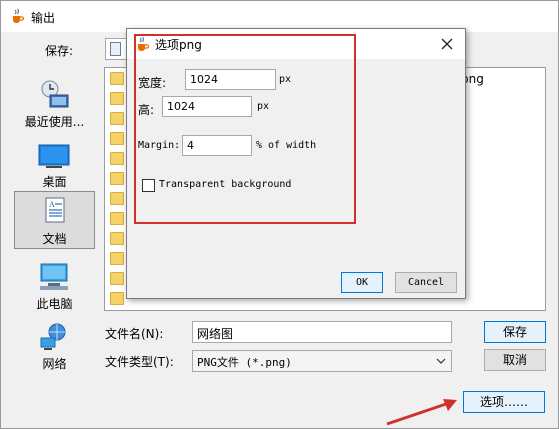 The width and height of the screenshot is (559, 429). I want to click on red-arrow-annotation, so click(421, 412).